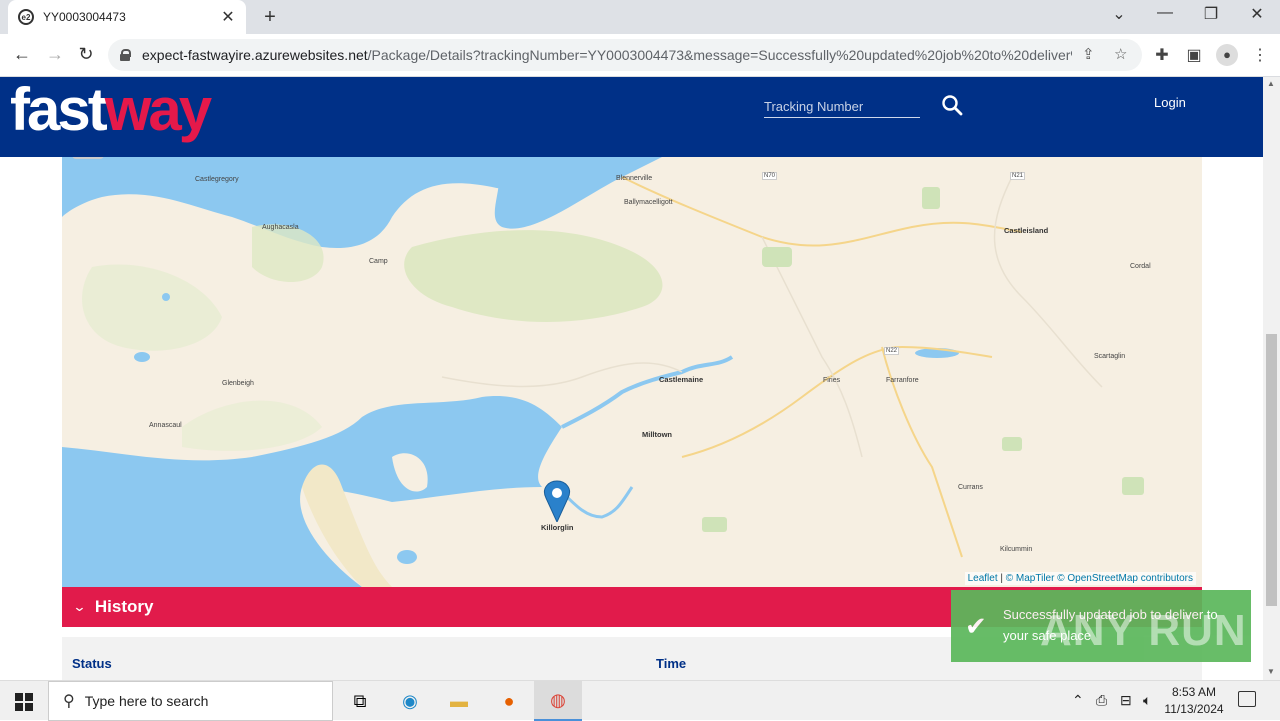  I want to click on road-label: N21, so click(1018, 176).